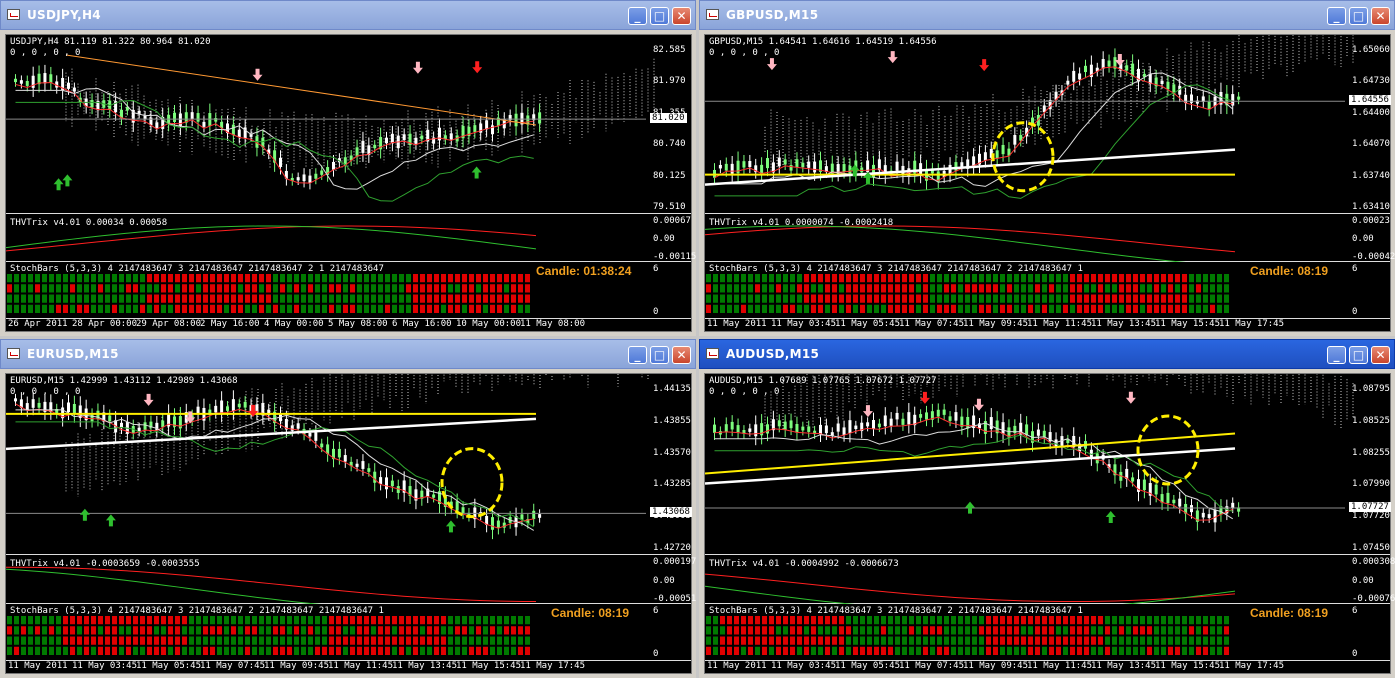 The image size is (1395, 678). What do you see at coordinates (924, 397) in the screenshot?
I see `signal-arrow-down` at bounding box center [924, 397].